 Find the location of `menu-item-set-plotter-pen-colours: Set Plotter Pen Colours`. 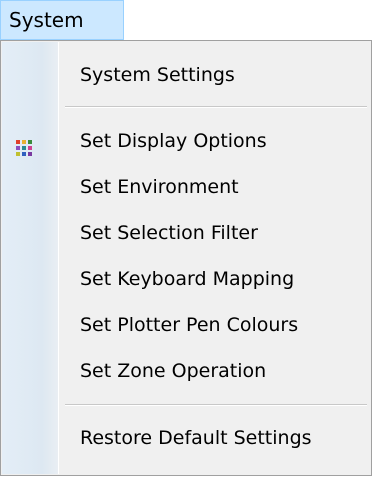

menu-item-set-plotter-pen-colours: Set Plotter Pen Colours is located at coordinates (186, 325).